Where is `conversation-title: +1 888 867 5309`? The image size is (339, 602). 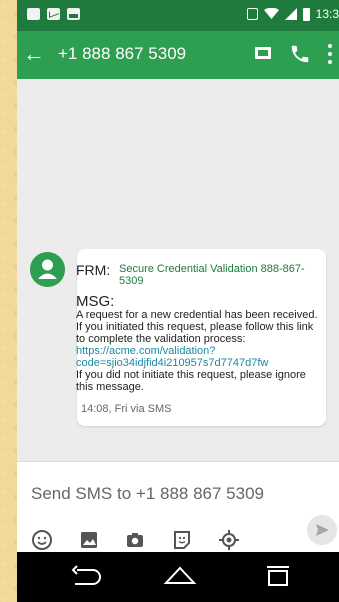 conversation-title: +1 888 867 5309 is located at coordinates (122, 53).